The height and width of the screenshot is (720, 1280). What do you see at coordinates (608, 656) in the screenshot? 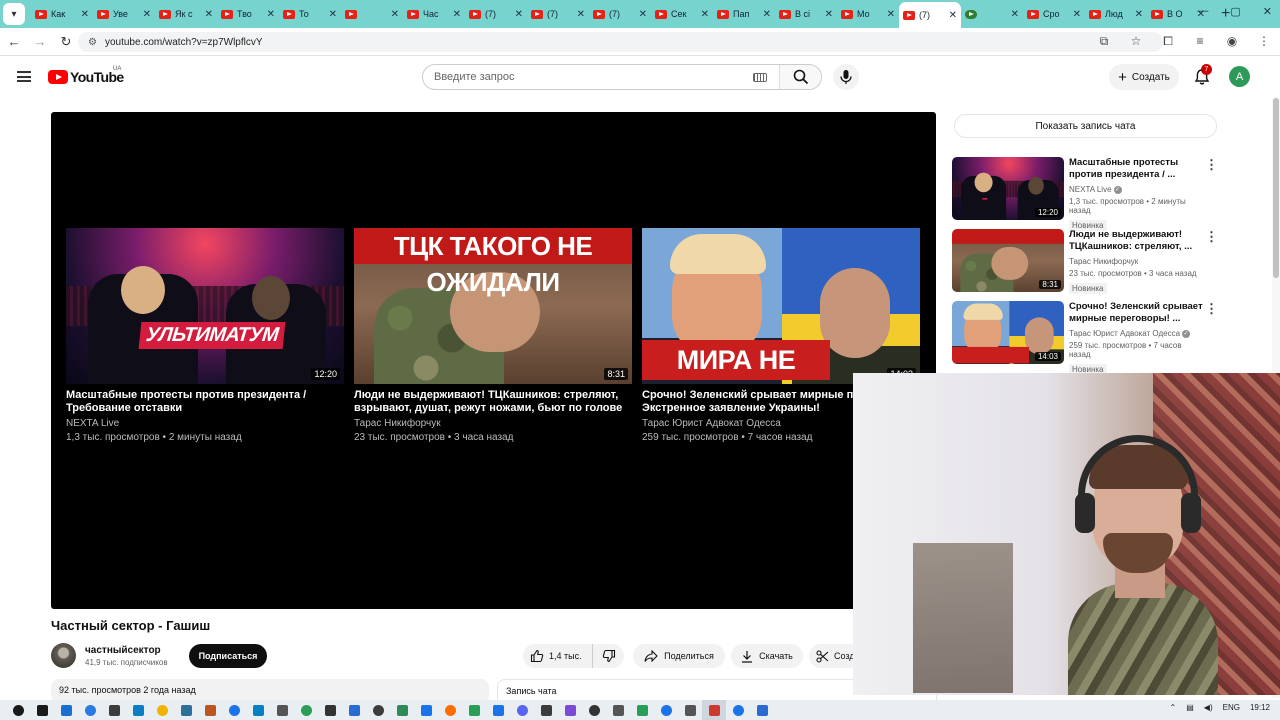
I see `dislike-button` at bounding box center [608, 656].